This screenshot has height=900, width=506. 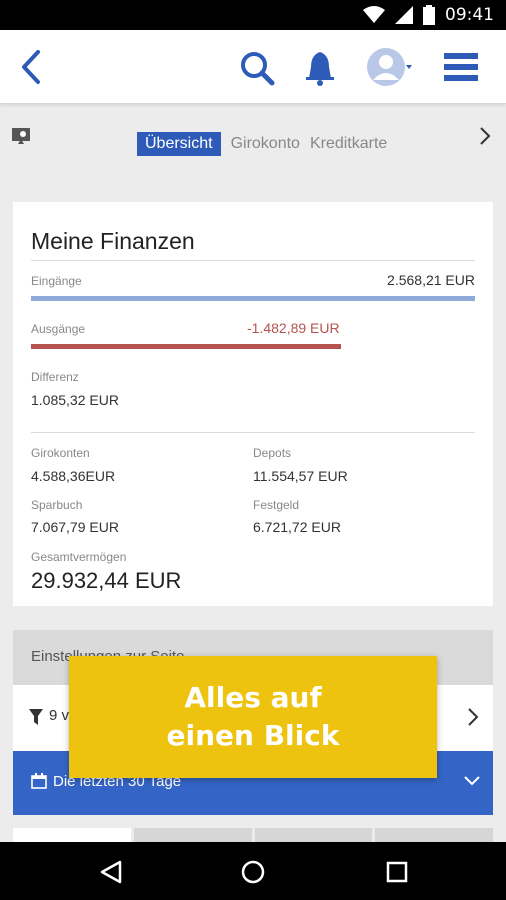 I want to click on calendar-icon, so click(x=39, y=781).